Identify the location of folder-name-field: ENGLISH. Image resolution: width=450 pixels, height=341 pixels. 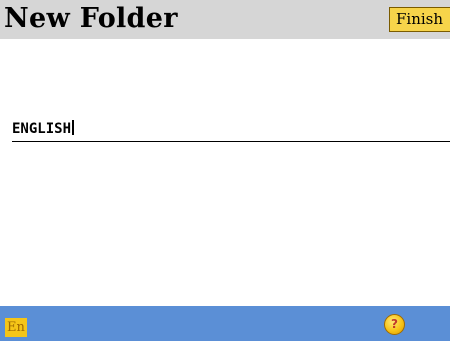
(231, 129).